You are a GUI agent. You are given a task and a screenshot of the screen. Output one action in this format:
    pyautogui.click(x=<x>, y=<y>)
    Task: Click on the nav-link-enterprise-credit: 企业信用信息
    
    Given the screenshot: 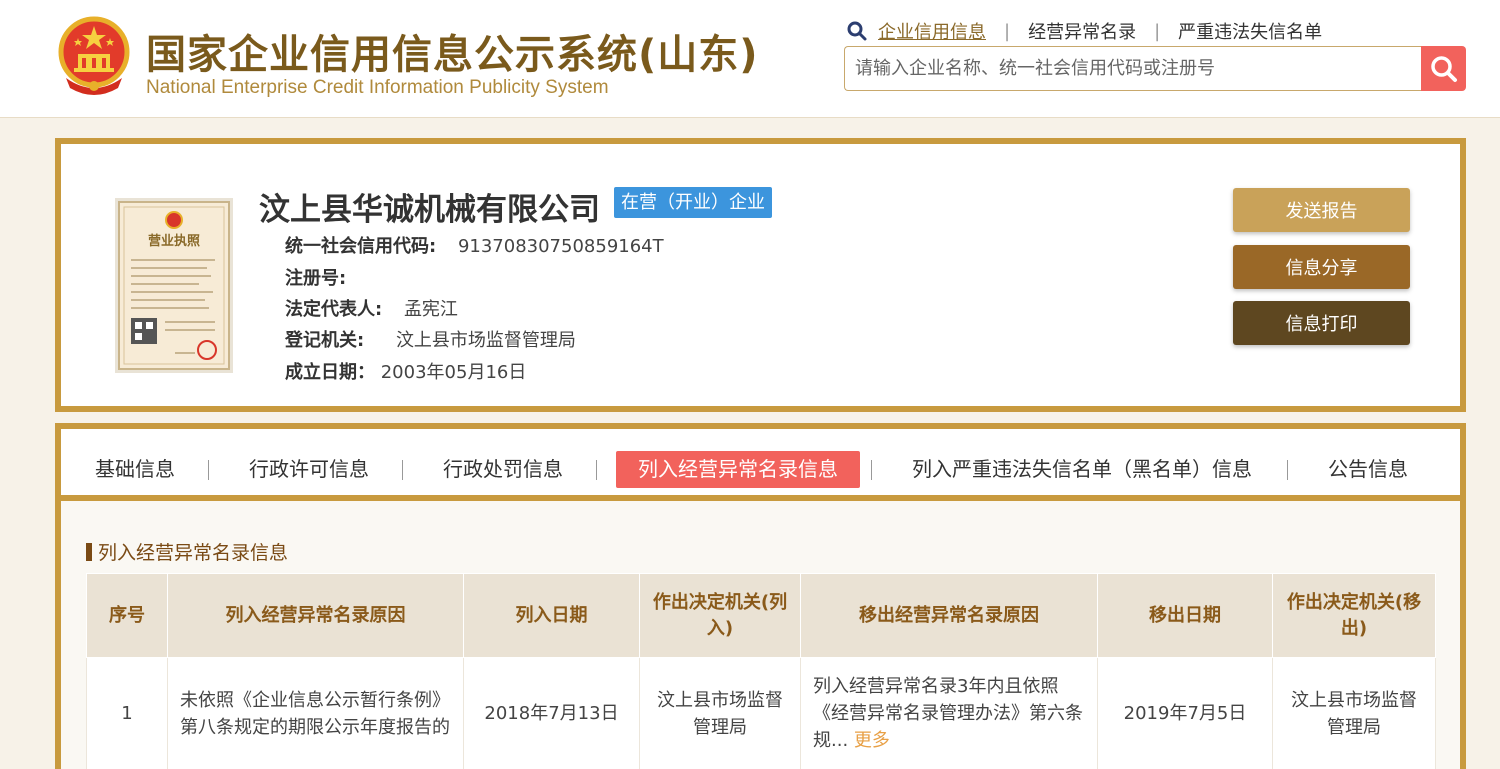 What is the action you would take?
    pyautogui.click(x=932, y=31)
    